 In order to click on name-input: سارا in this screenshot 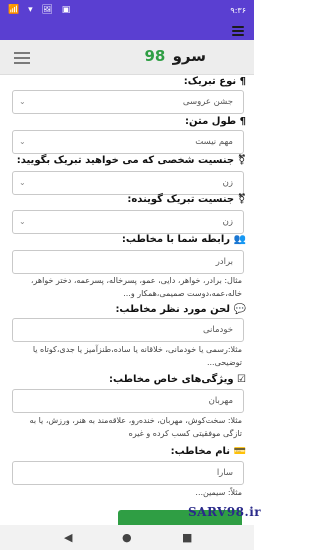, I will do `click(128, 473)`.